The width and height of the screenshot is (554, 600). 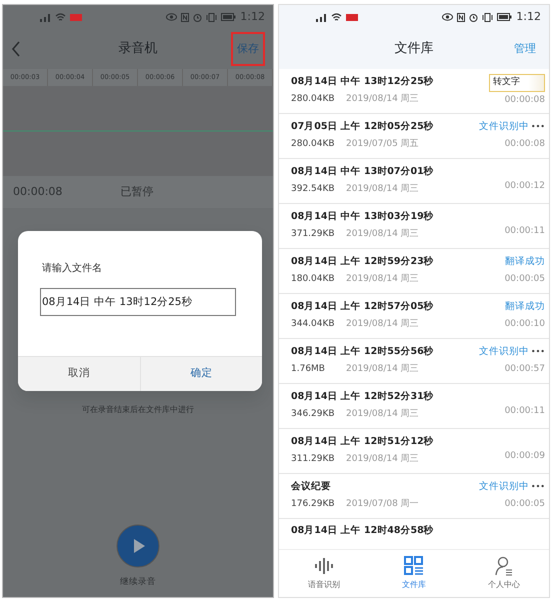 I want to click on file-size: 1.76MB, so click(x=308, y=369).